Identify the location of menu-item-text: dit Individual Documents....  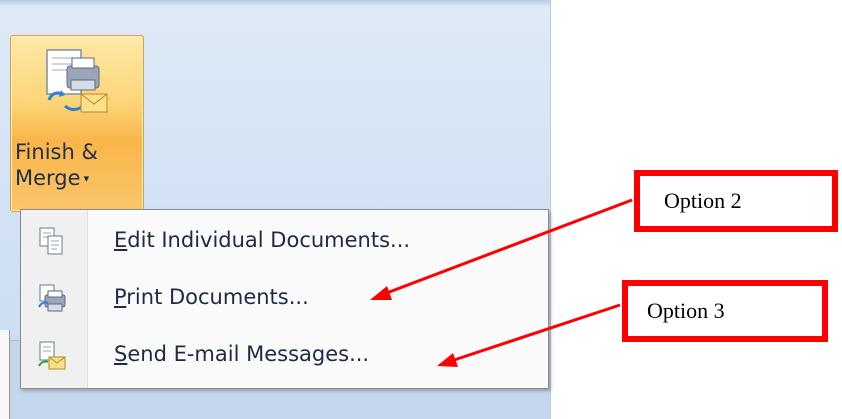
(269, 240).